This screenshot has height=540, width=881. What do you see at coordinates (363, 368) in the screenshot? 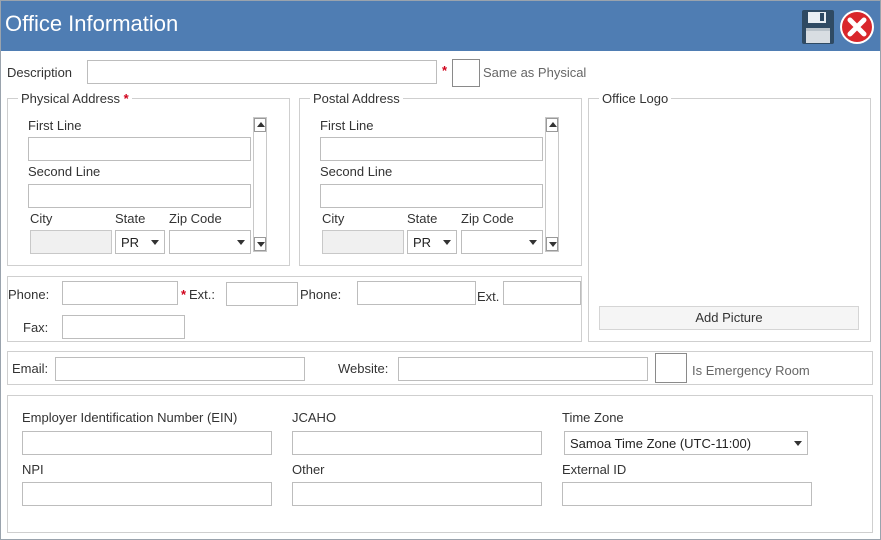
I see `website-label: Website:` at bounding box center [363, 368].